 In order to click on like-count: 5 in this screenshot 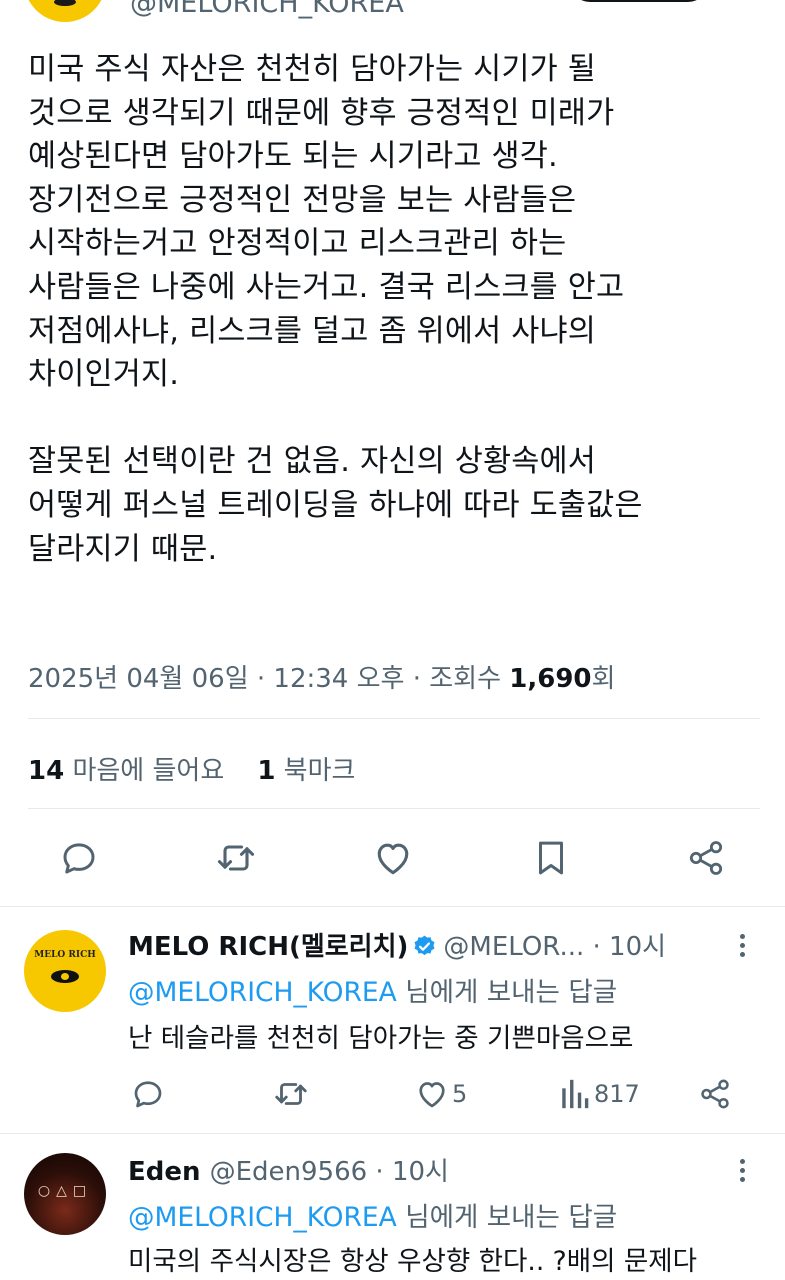, I will do `click(460, 1094)`.